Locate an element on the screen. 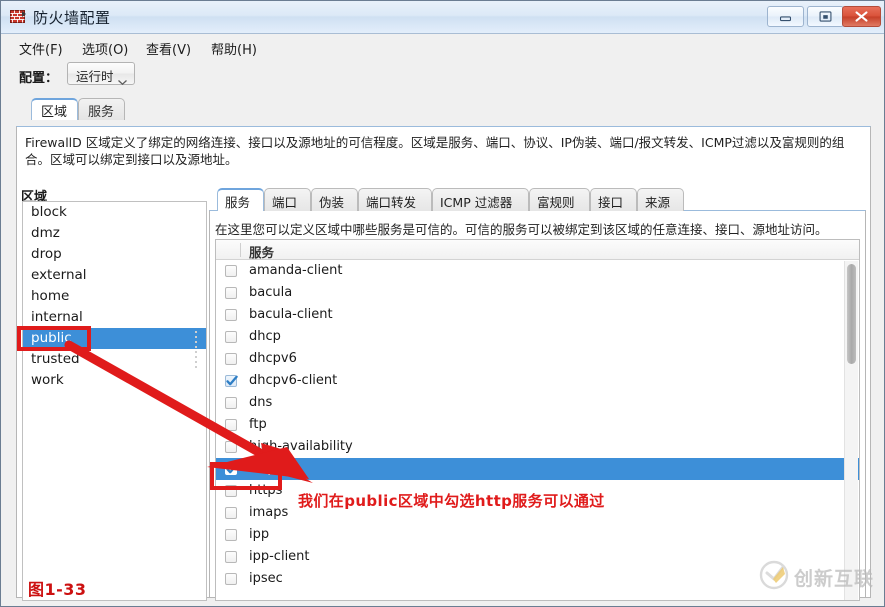  annotation-arrow is located at coordinates (191, 411).